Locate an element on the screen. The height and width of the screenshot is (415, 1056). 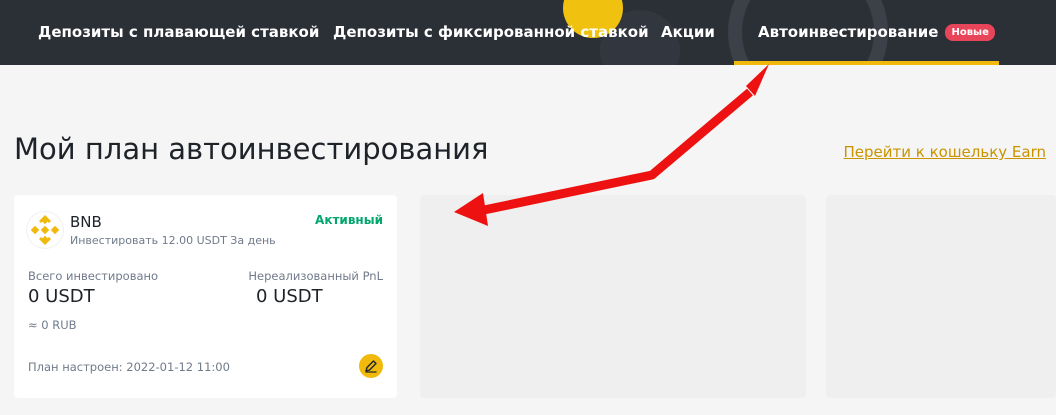
tab-flexible-deposits: Депозиты с плавающей ставкой is located at coordinates (178, 32).